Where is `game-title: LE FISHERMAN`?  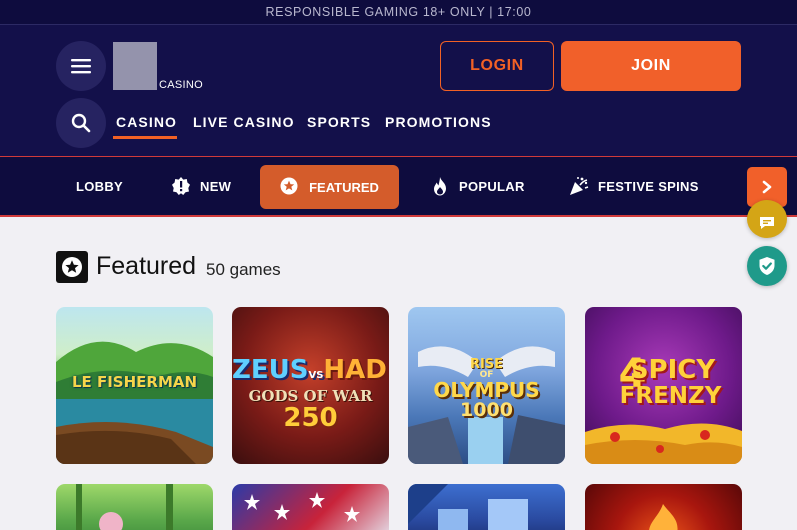 game-title: LE FISHERMAN is located at coordinates (134, 382).